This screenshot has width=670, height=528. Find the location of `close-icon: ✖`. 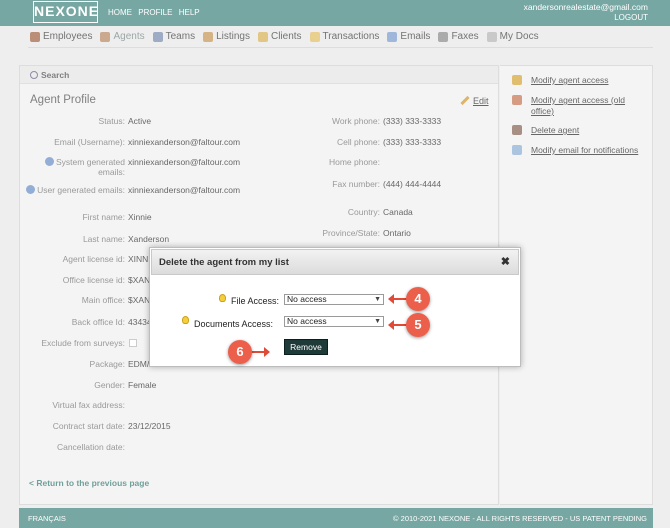

close-icon: ✖ is located at coordinates (505, 261).